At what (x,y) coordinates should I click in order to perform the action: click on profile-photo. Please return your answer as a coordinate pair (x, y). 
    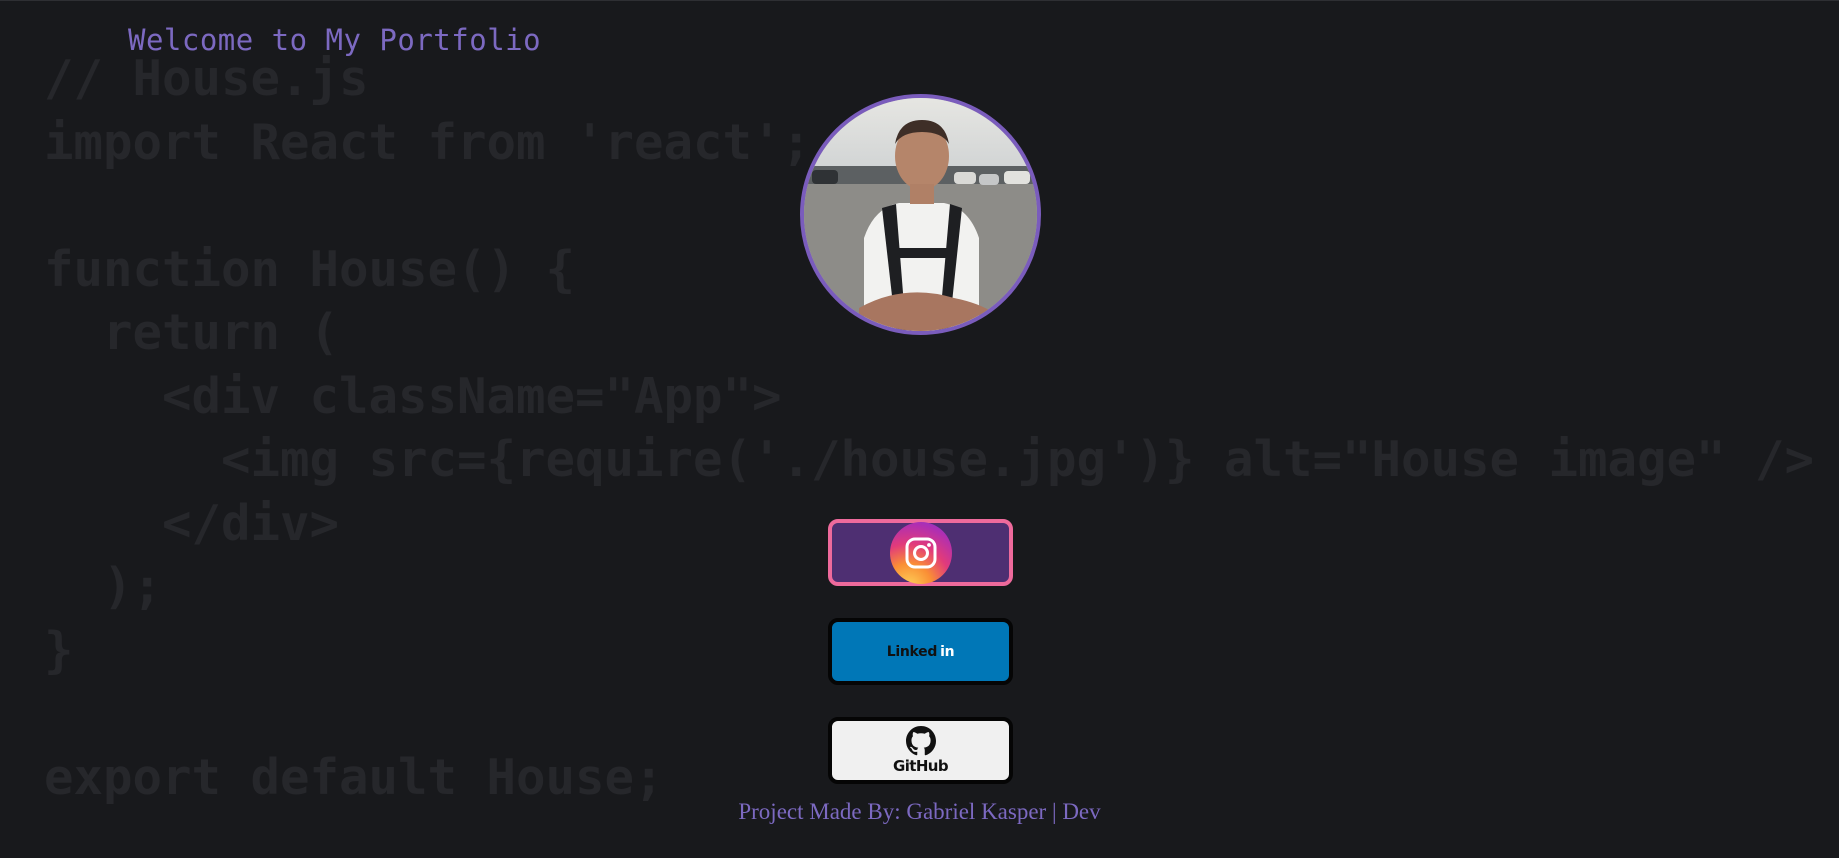
    Looking at the image, I should click on (920, 214).